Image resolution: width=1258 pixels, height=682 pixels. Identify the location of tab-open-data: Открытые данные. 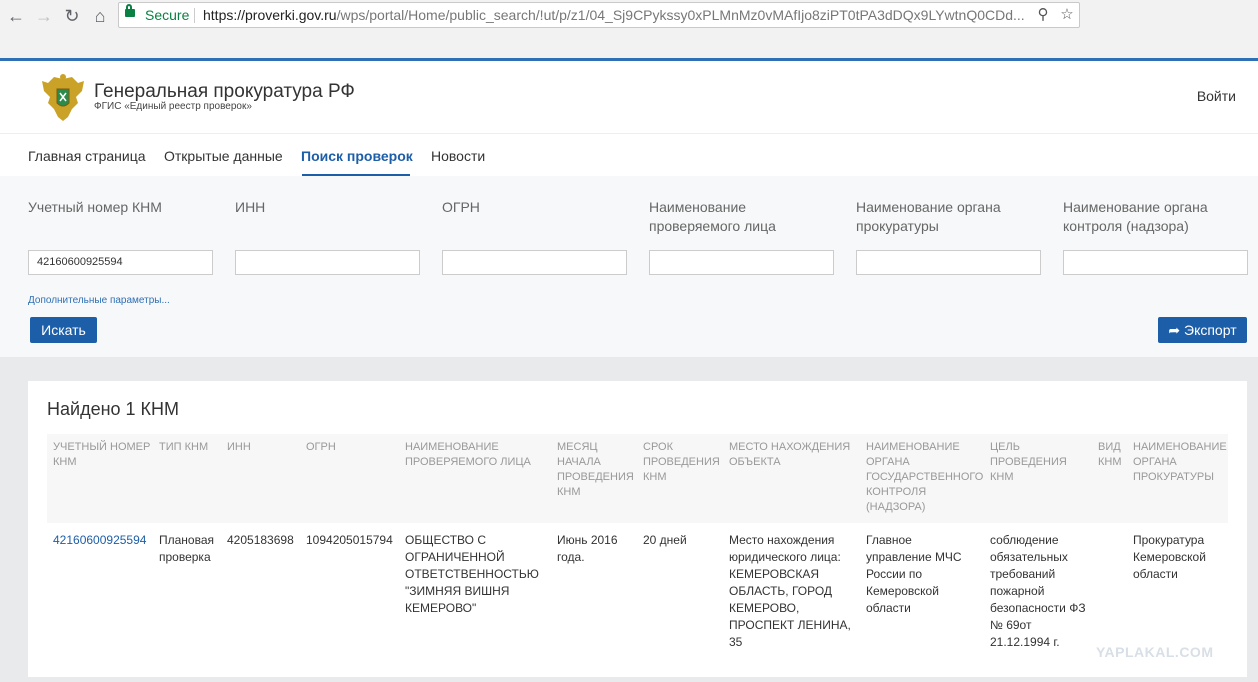
(223, 156).